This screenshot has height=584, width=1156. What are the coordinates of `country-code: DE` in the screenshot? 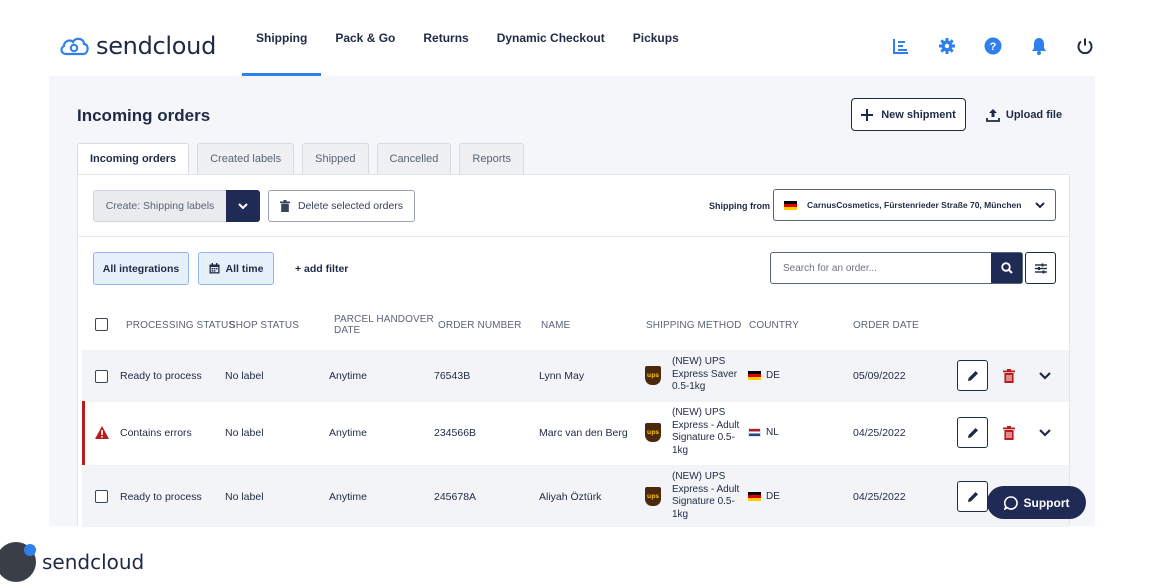 It's located at (773, 496).